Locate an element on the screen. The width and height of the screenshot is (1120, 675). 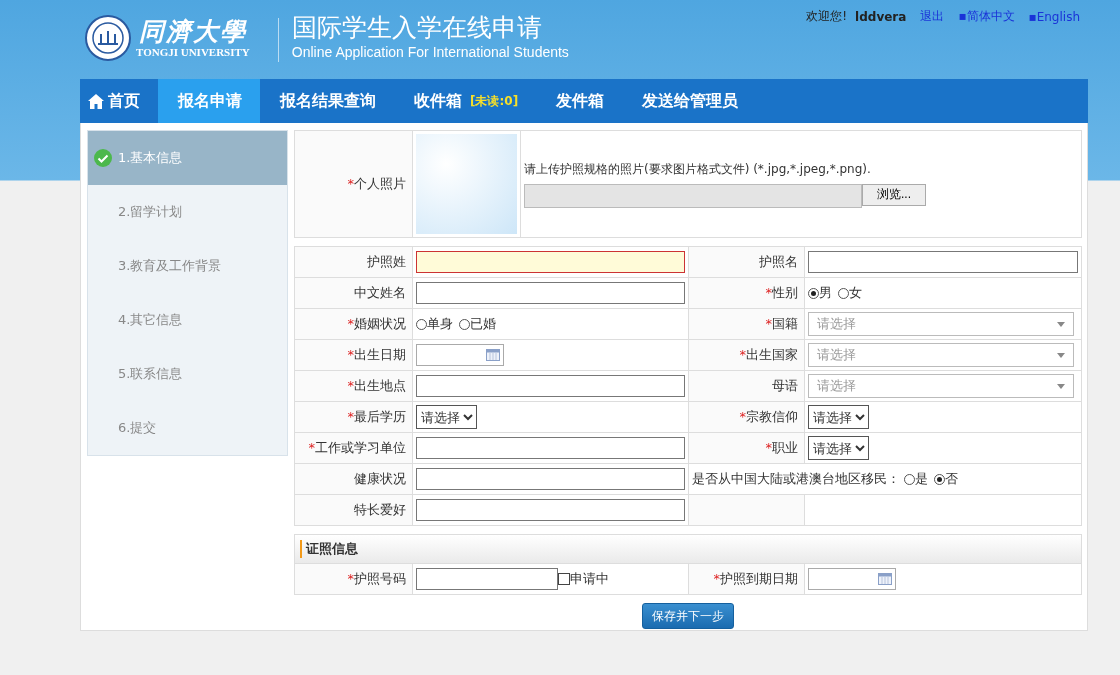
migration-question: 是否从中国大陆或港澳台地区移民： is located at coordinates (796, 479).